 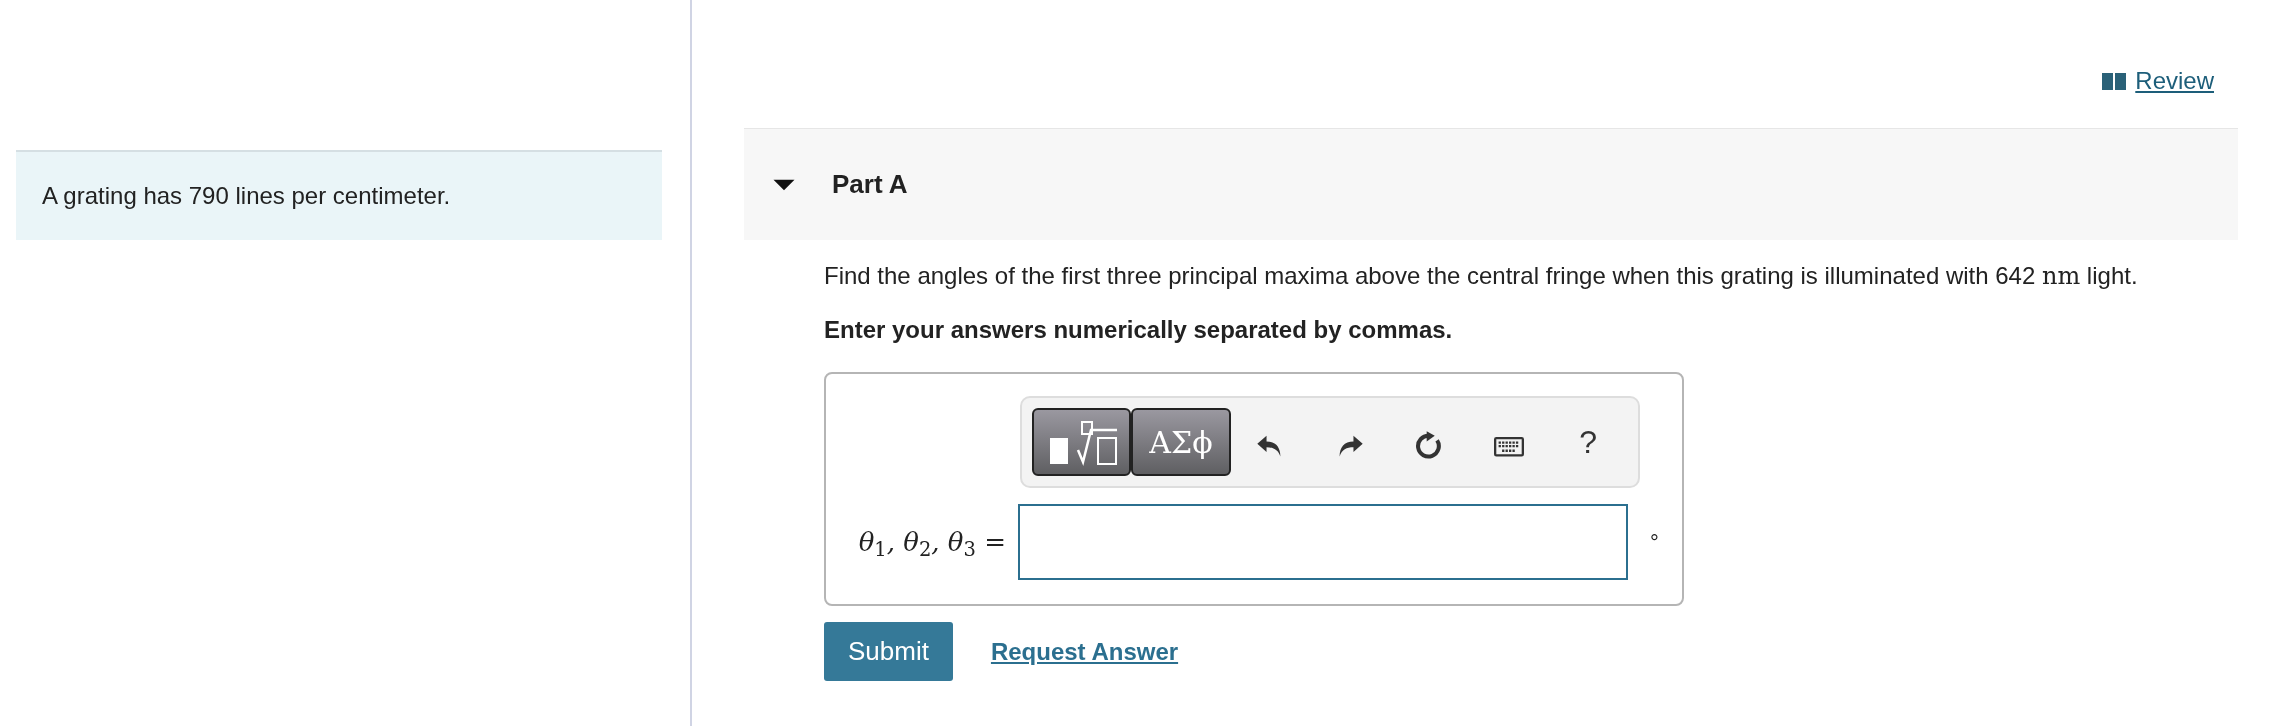 What do you see at coordinates (1139, 330) in the screenshot?
I see `instruction-text: Enter your answers numerically separated by commas.` at bounding box center [1139, 330].